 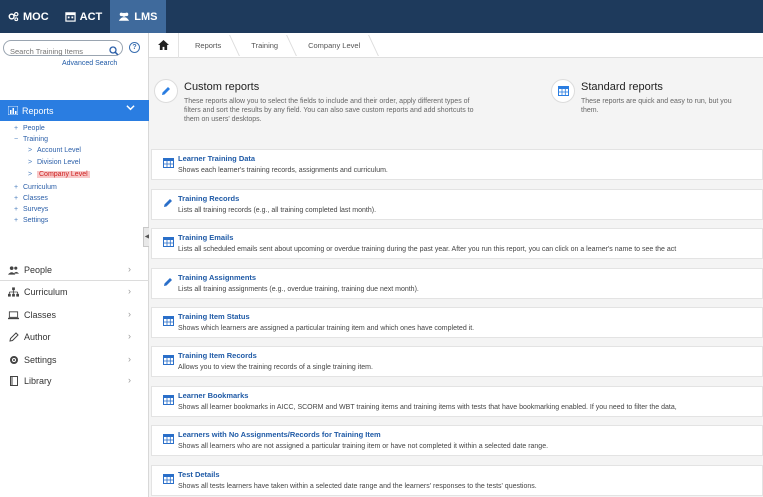 I want to click on report-title: Training Emails, so click(x=205, y=237).